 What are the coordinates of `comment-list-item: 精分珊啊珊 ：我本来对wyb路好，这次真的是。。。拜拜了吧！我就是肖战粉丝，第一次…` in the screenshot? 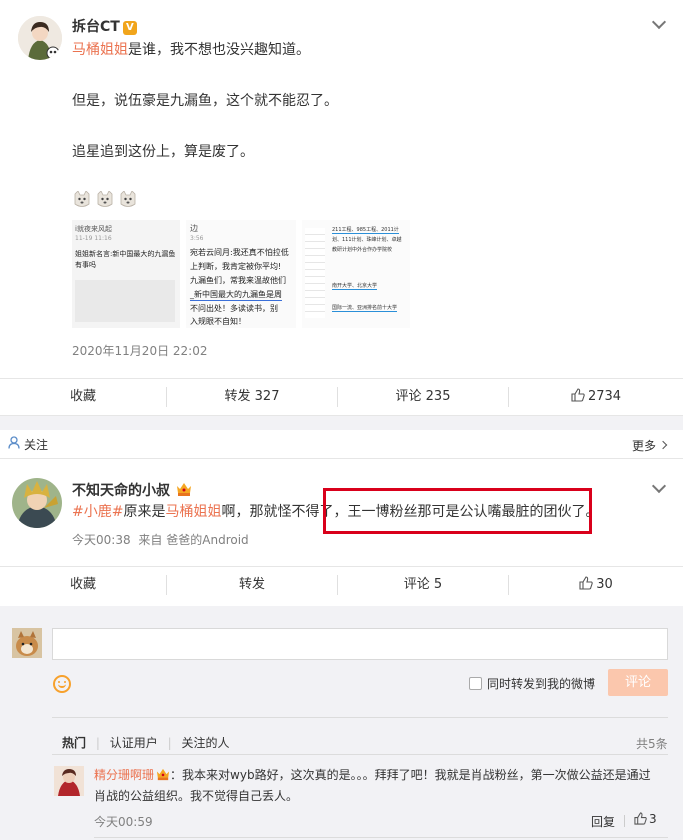 It's located at (372, 785).